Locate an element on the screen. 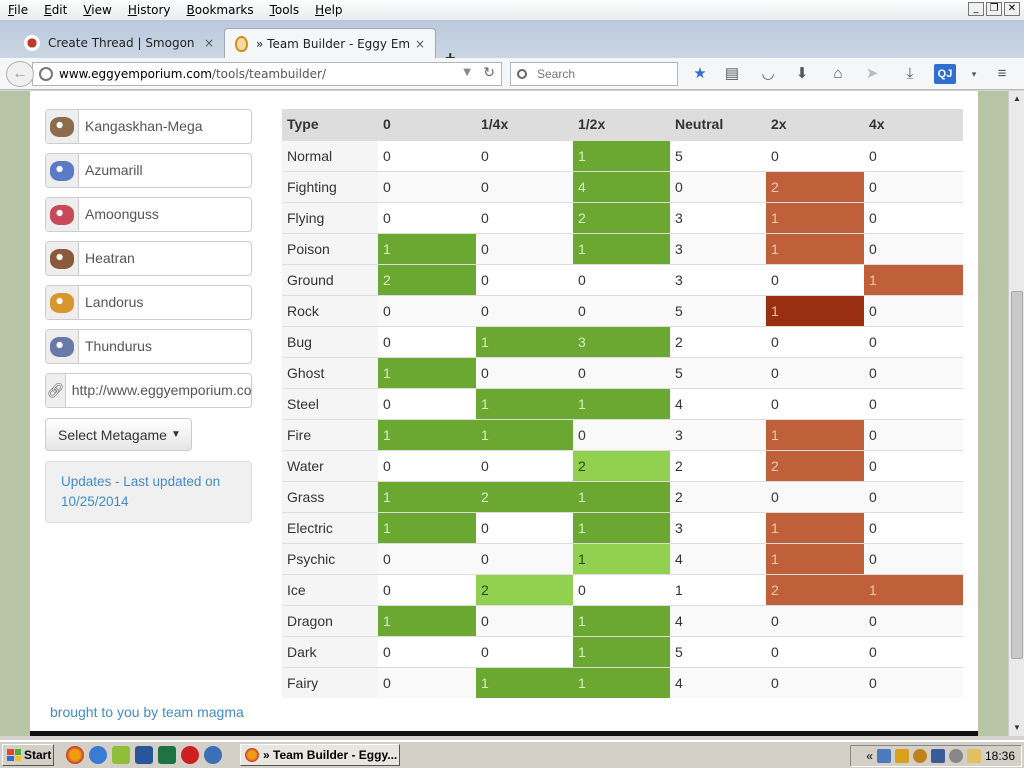  table-header-row: Type 0 1/4x 1/2x Neutral 2x 4x is located at coordinates (622, 124).